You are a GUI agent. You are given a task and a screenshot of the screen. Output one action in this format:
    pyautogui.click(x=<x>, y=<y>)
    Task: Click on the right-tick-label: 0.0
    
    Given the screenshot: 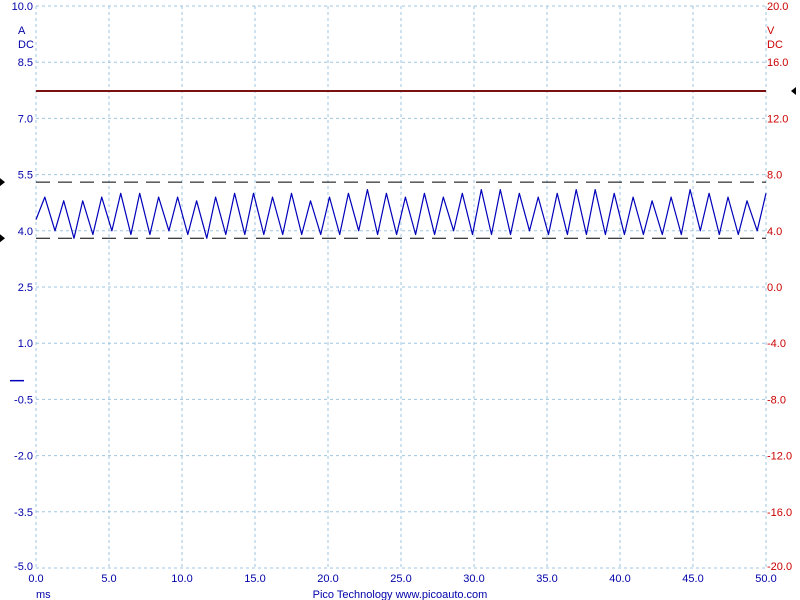 What is the action you would take?
    pyautogui.click(x=774, y=288)
    